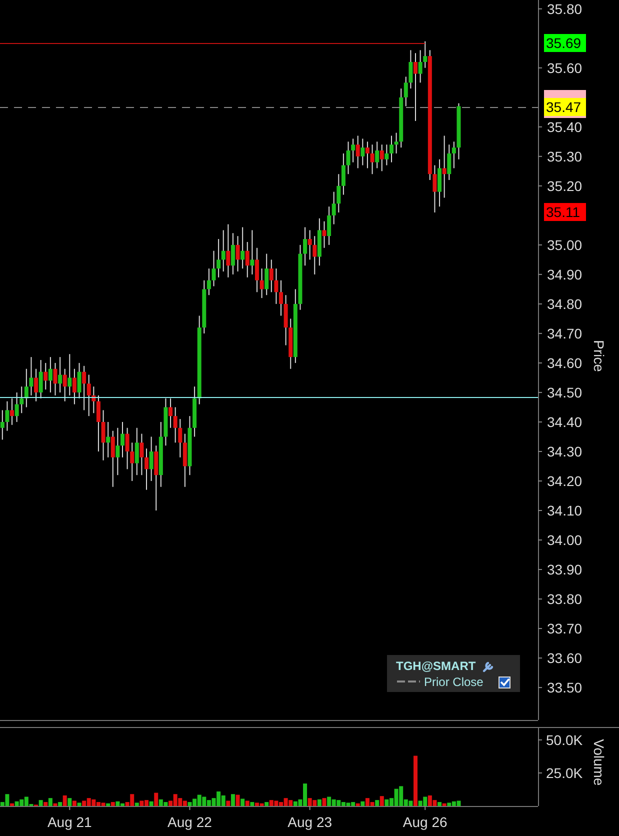 This screenshot has height=836, width=619. Describe the element at coordinates (565, 212) in the screenshot. I see `price-marker: 35.11` at that location.